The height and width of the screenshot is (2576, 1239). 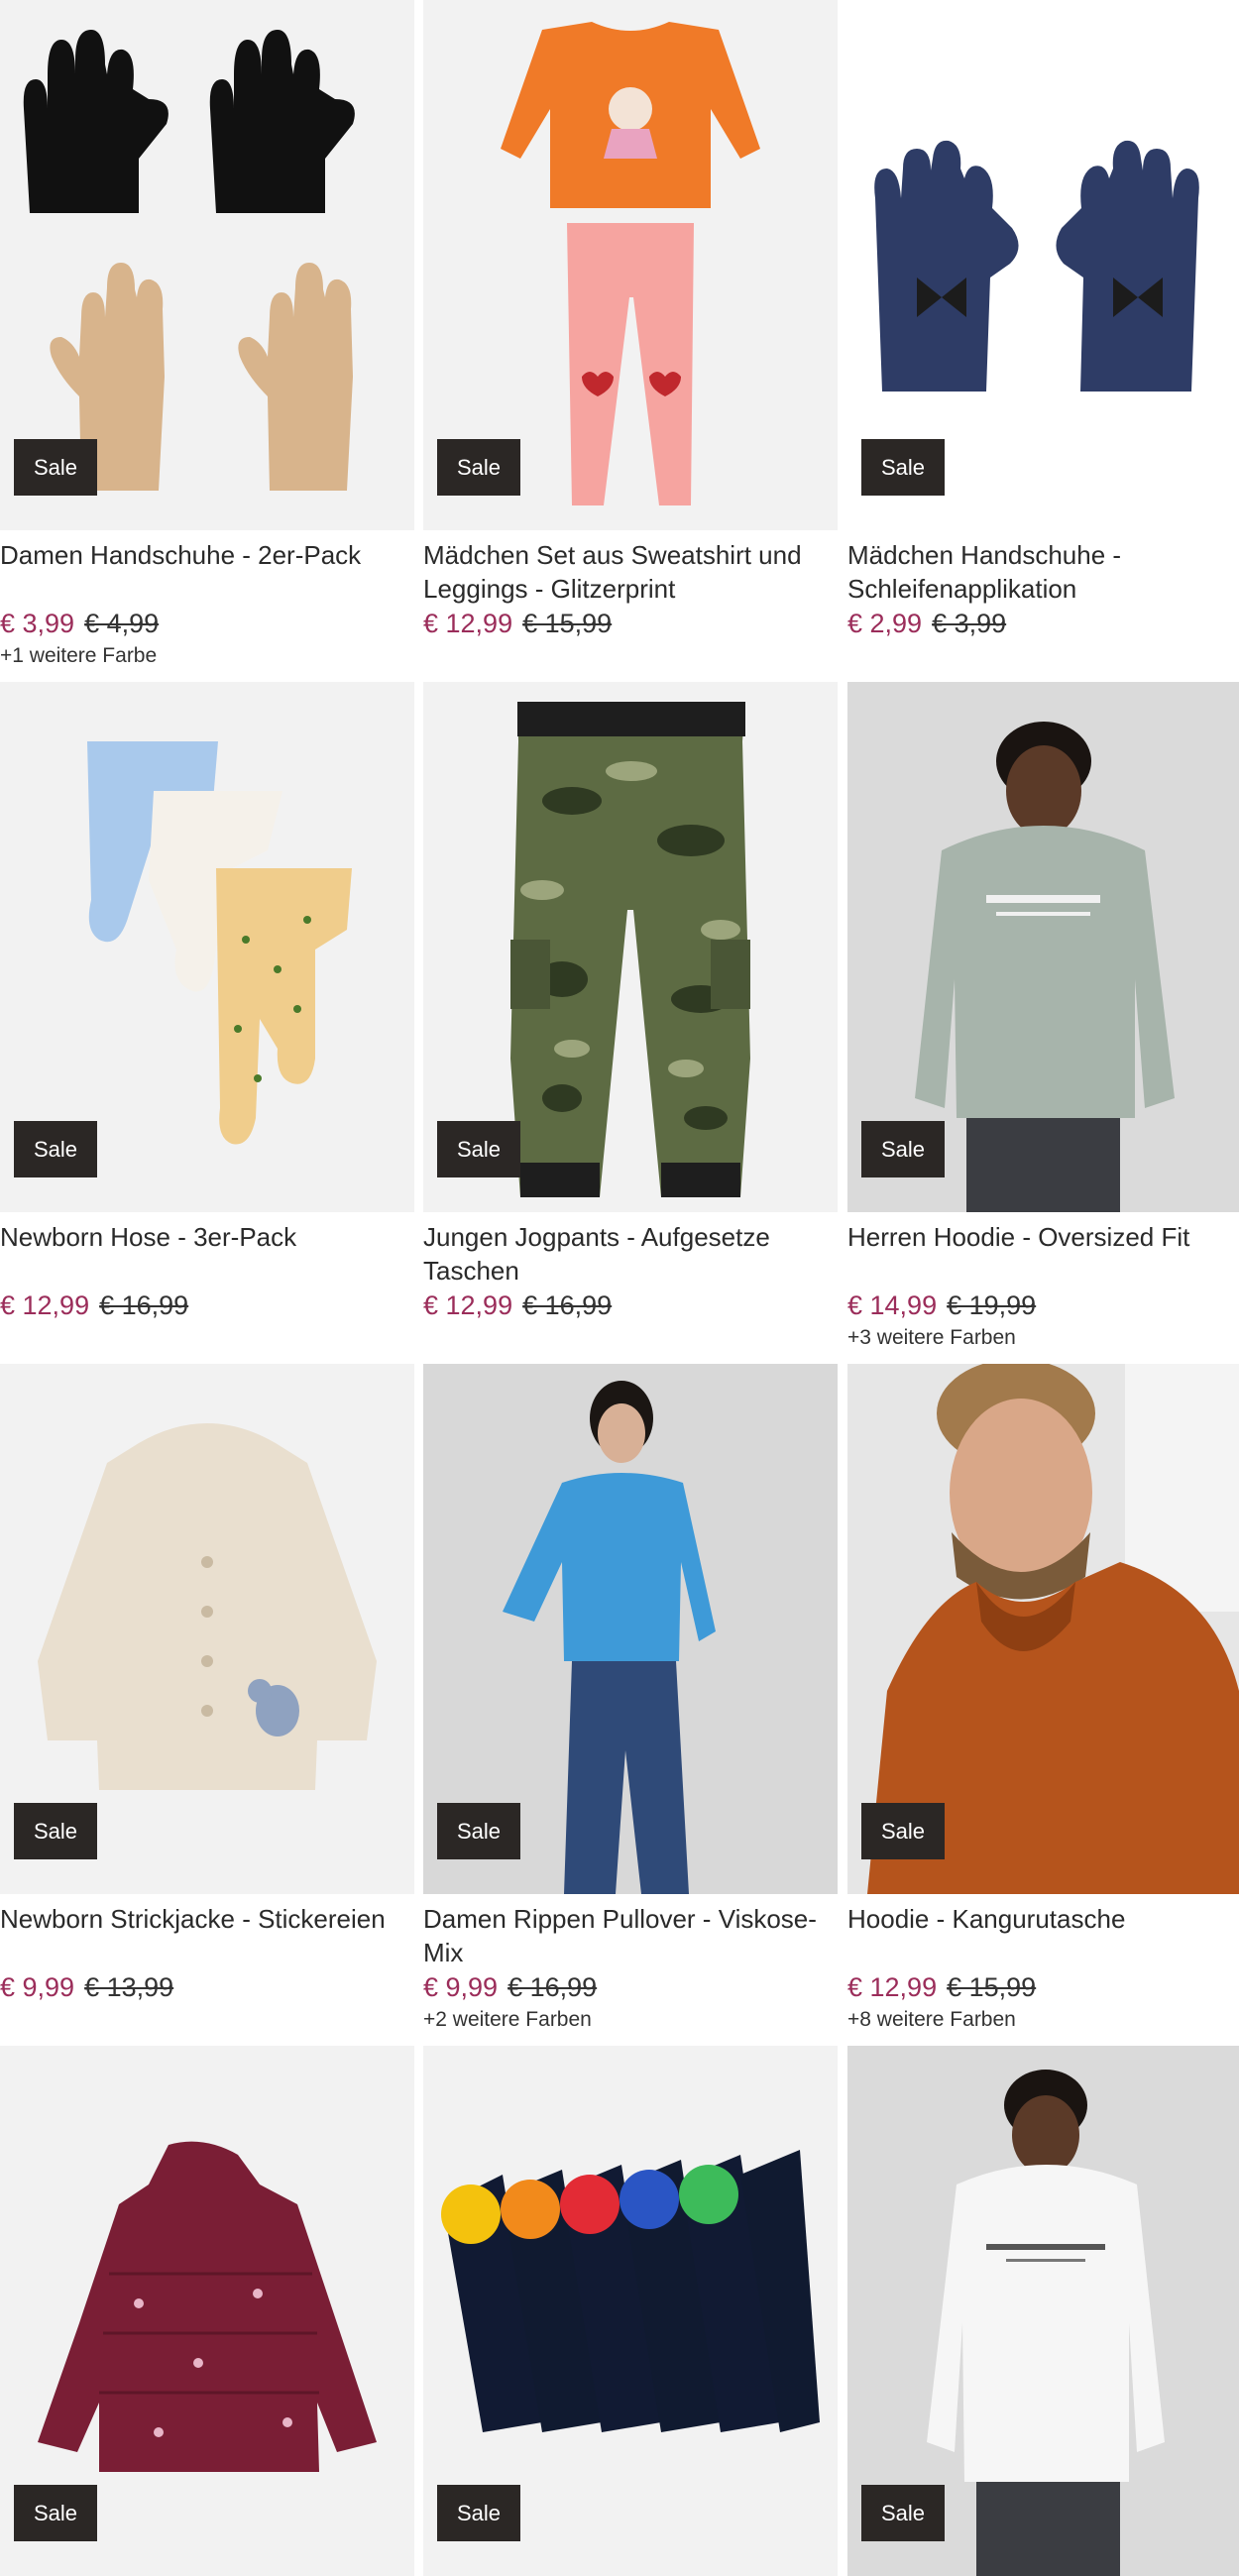 I want to click on sale-price: € 14,99, so click(x=892, y=1305).